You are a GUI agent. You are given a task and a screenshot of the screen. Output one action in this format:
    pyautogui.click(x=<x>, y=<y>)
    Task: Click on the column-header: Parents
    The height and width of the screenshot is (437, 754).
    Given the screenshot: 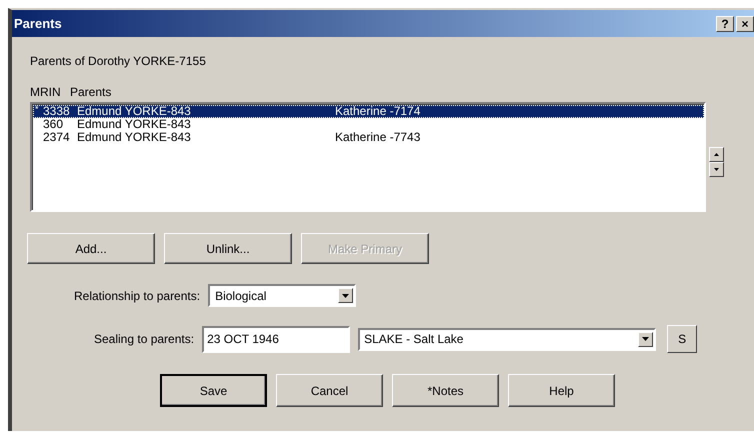 What is the action you would take?
    pyautogui.click(x=91, y=92)
    